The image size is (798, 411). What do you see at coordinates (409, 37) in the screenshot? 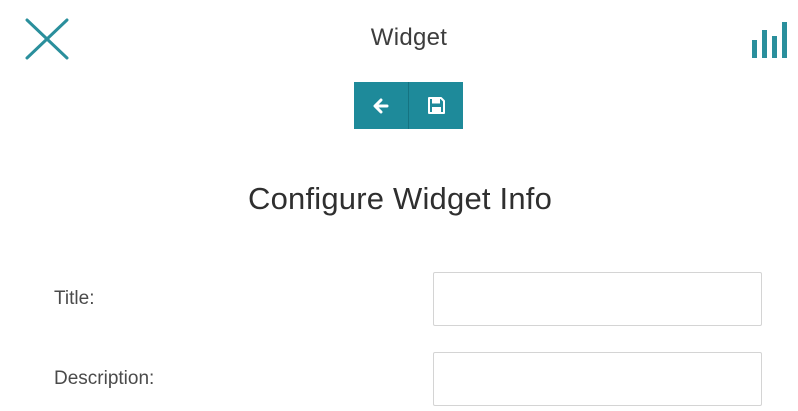
I see `window-title: Widget` at bounding box center [409, 37].